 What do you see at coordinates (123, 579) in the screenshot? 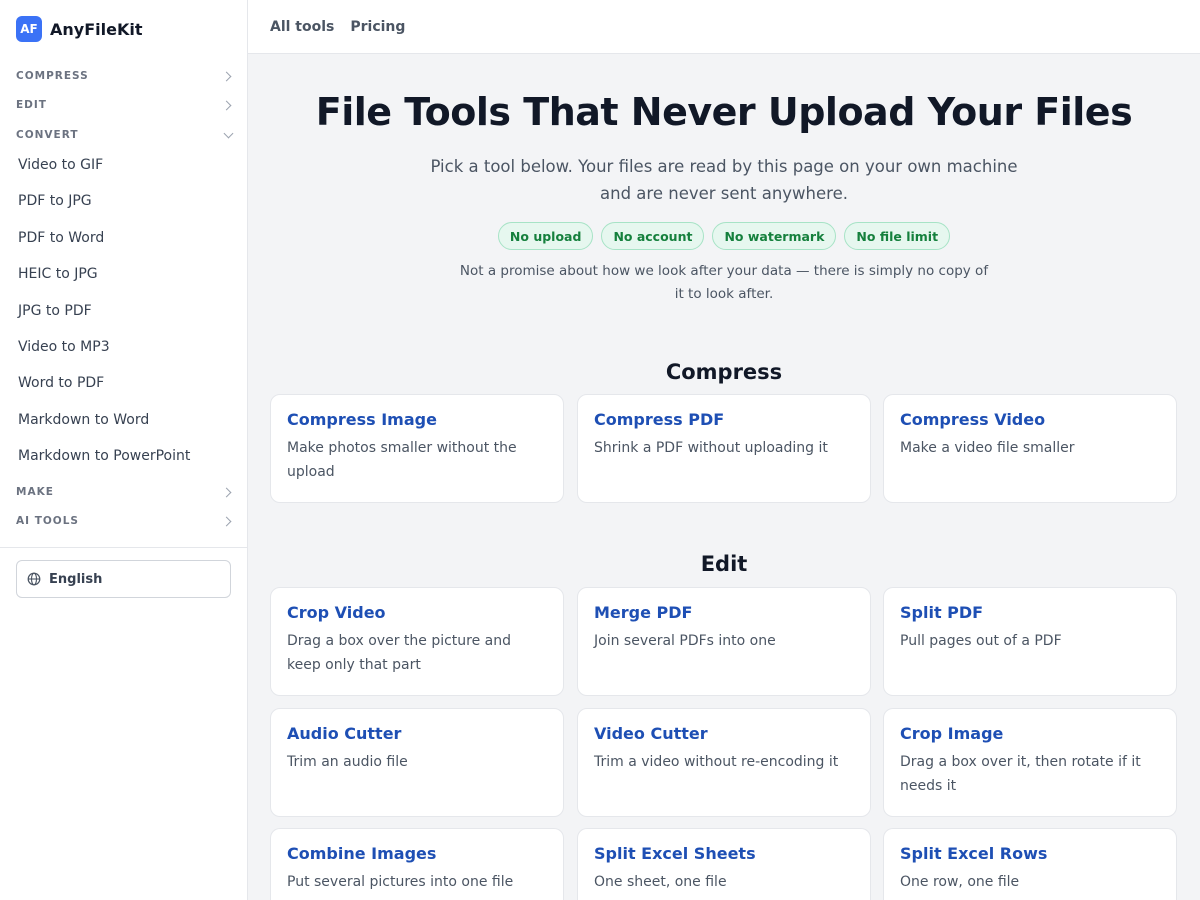
I see `language-selector: English` at bounding box center [123, 579].